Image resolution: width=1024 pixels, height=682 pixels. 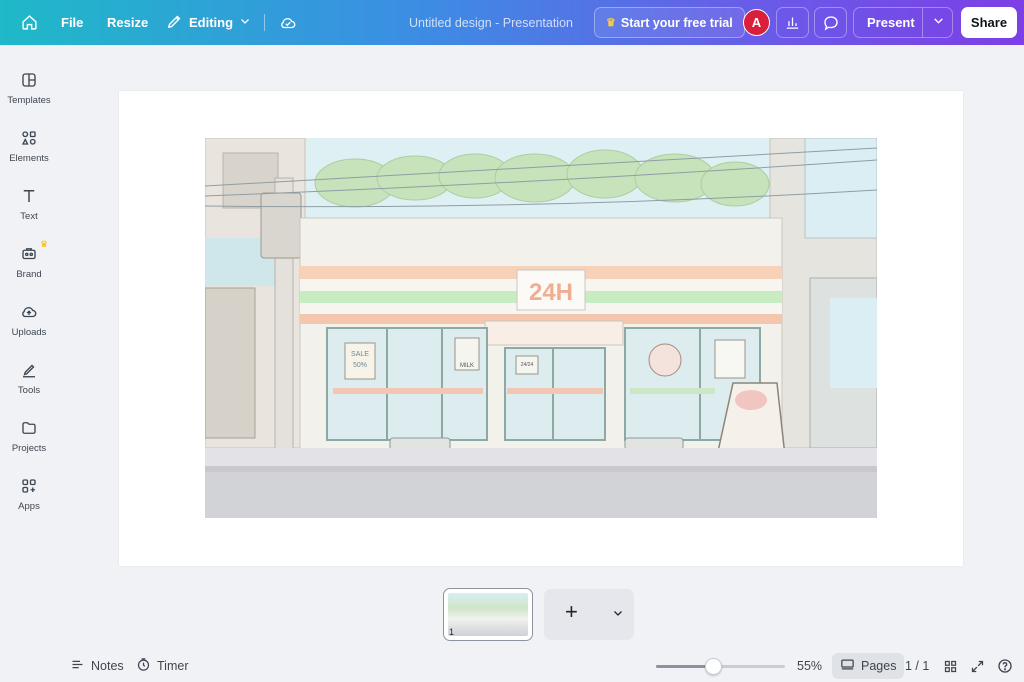 What do you see at coordinates (360, 365) in the screenshot?
I see `poster-percent-text: 50%` at bounding box center [360, 365].